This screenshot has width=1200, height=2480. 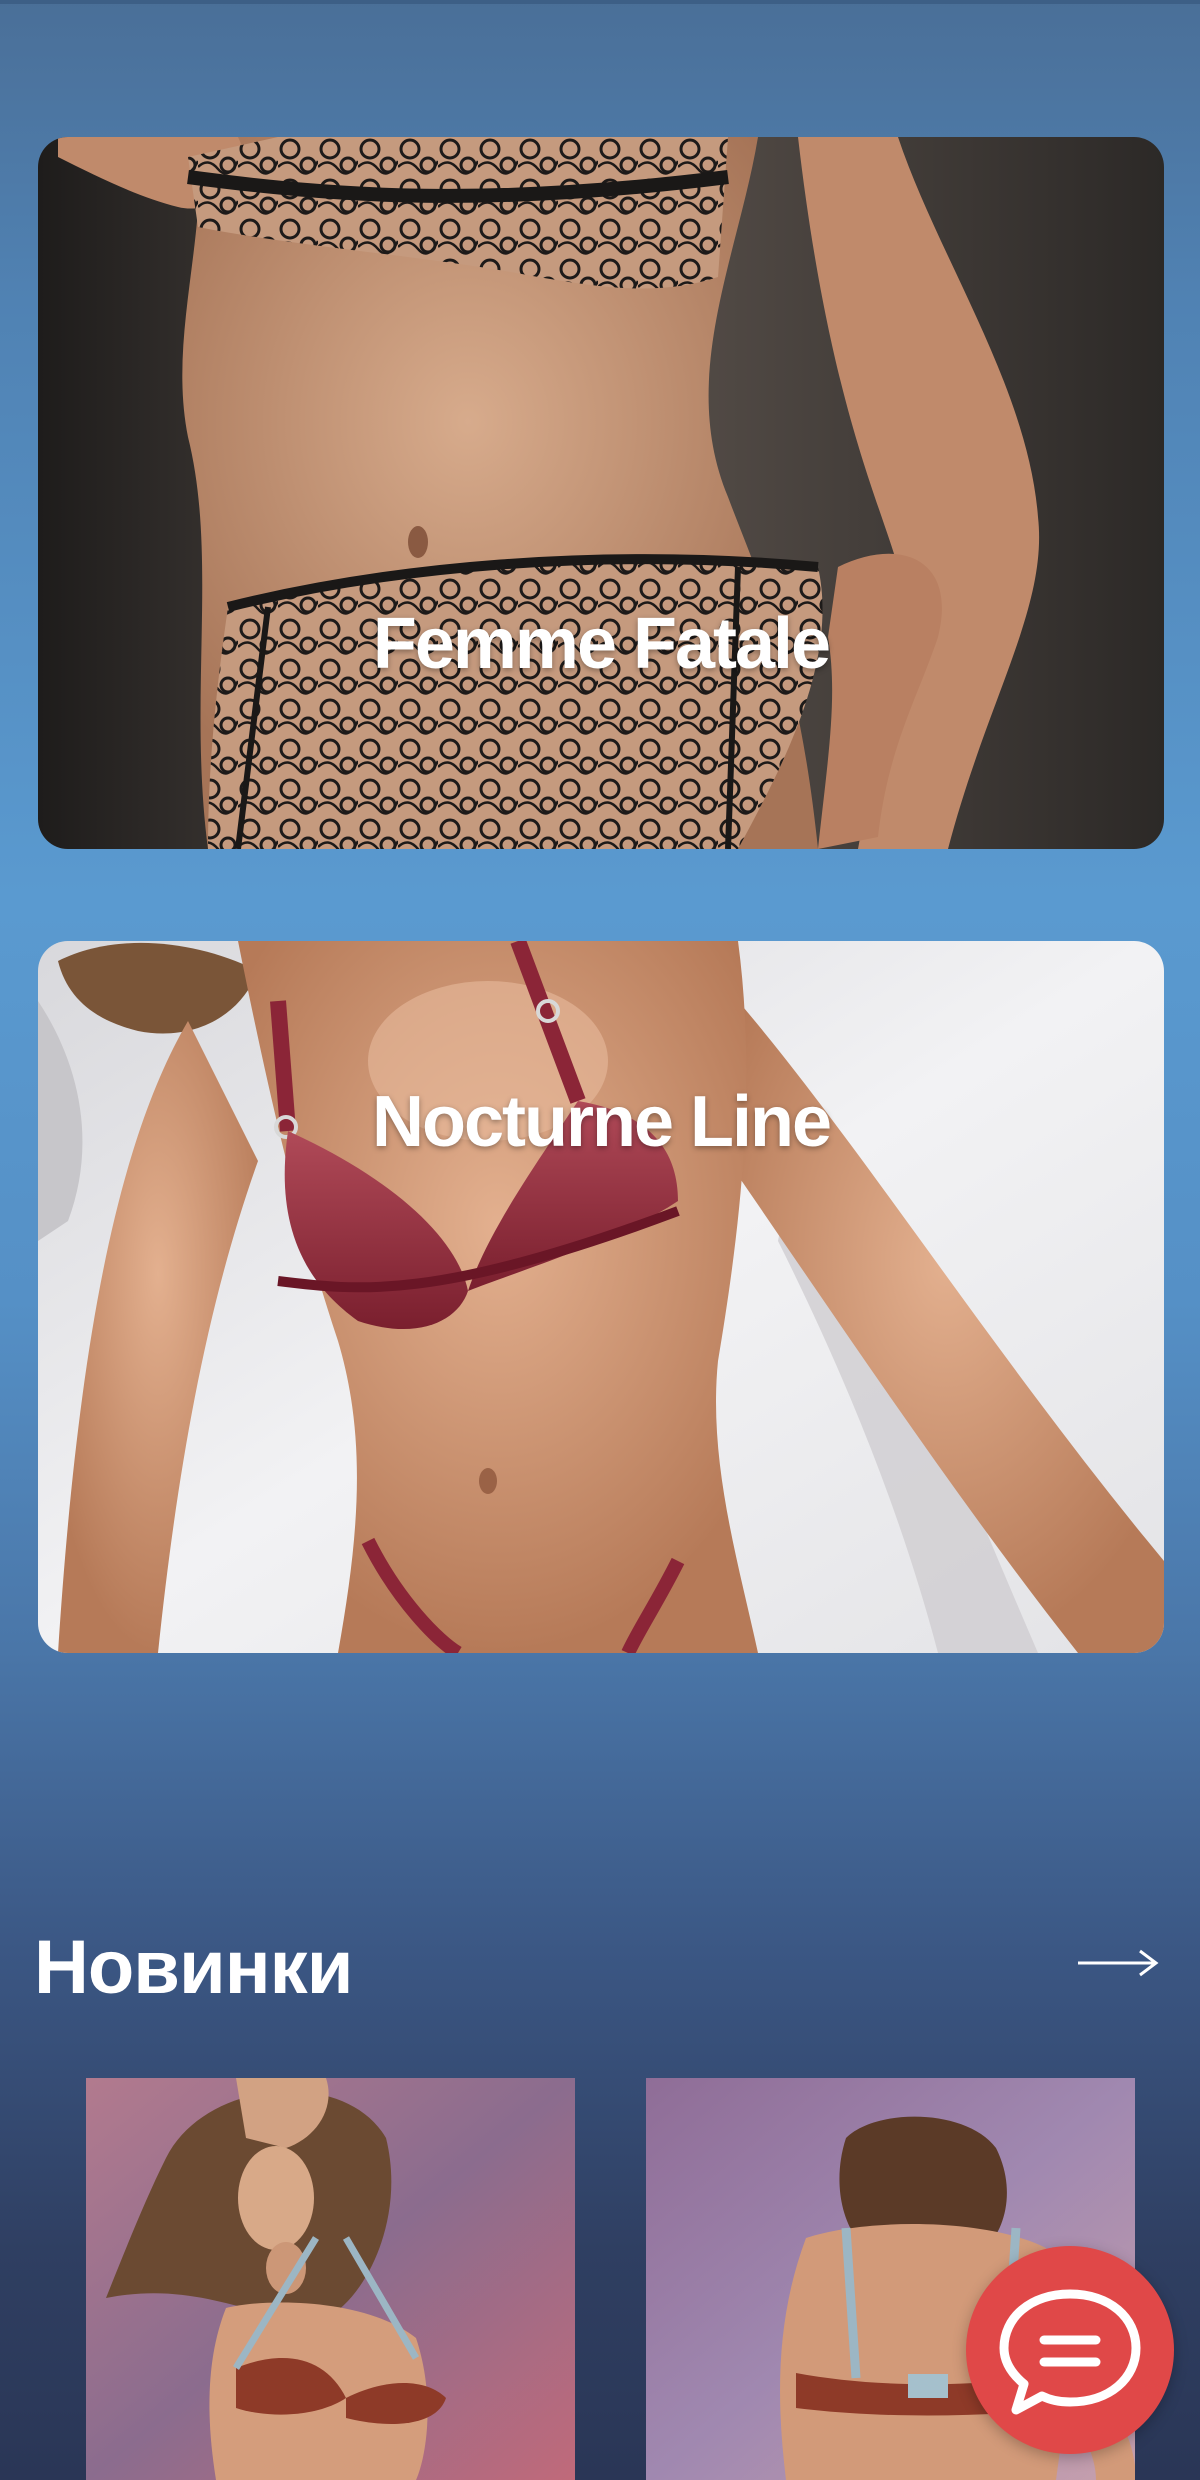 I want to click on section-title: Новинки, so click(x=193, y=1967).